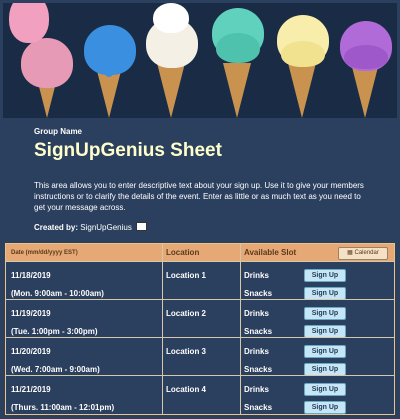 This screenshot has height=419, width=400. I want to click on row-date: 11/19/2019, so click(31, 313).